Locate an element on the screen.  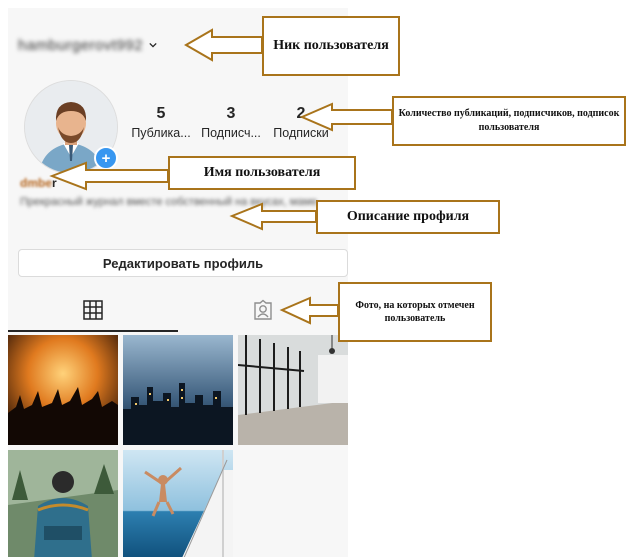
tagged-callout-text: Фото, на которых отмечен пользователь is located at coordinates (415, 312).